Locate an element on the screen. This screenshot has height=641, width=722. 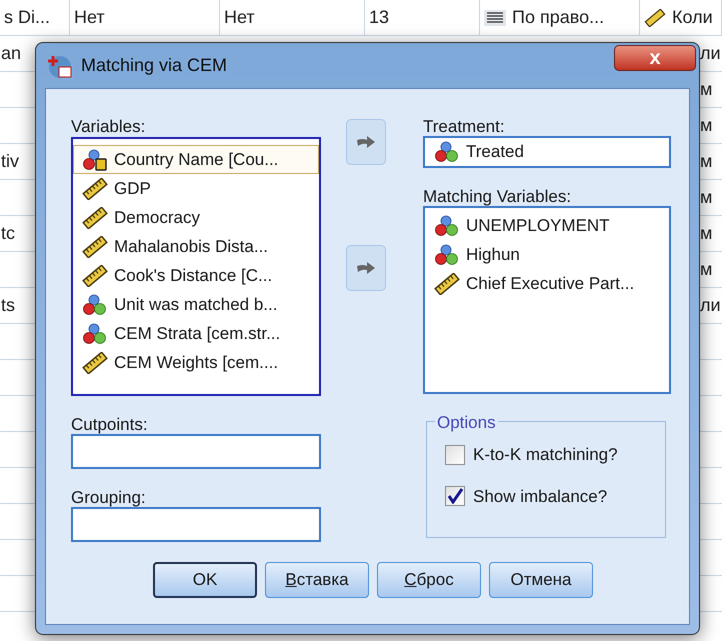
check-icon is located at coordinates (455, 496).